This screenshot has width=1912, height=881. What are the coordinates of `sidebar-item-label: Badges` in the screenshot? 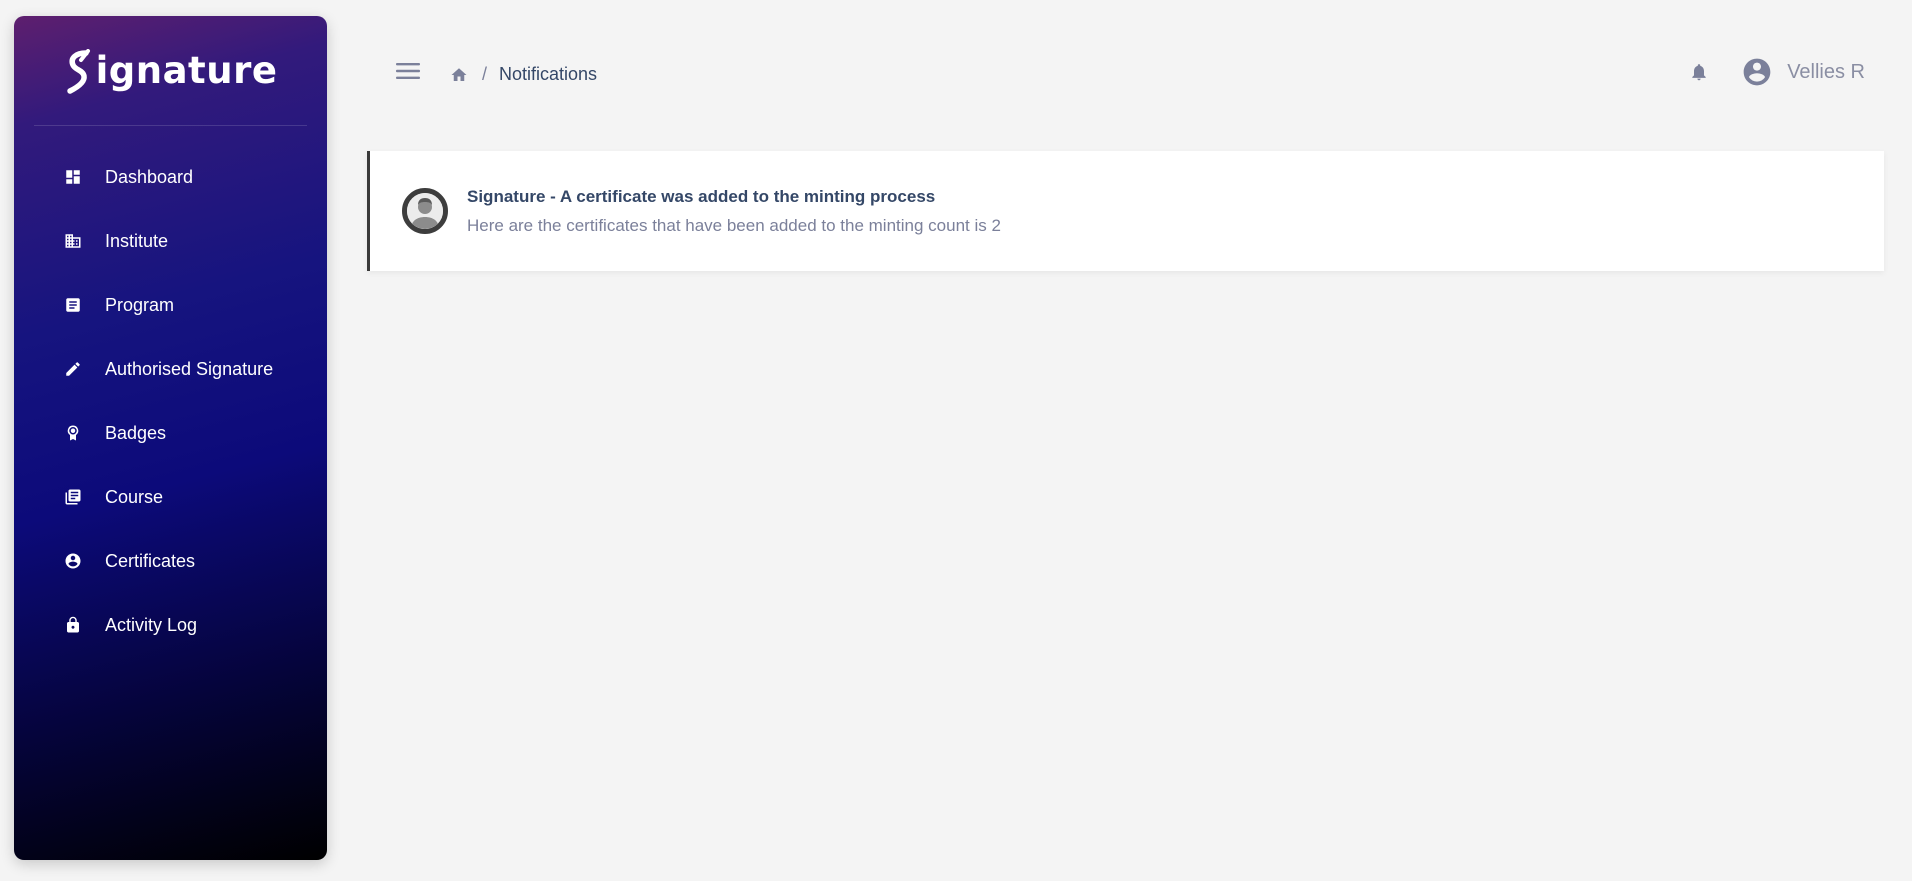 It's located at (136, 432).